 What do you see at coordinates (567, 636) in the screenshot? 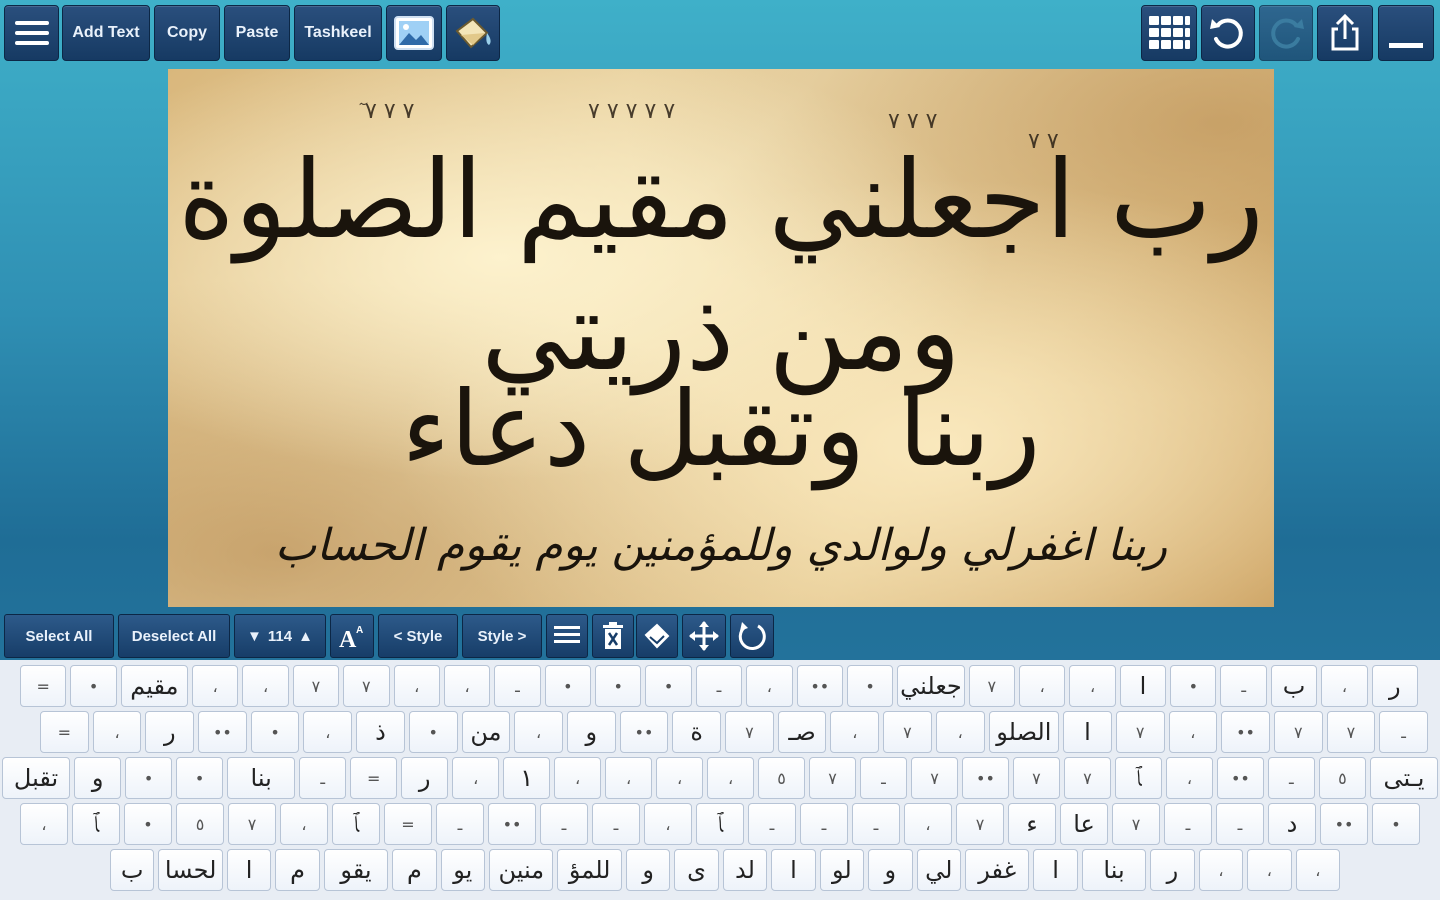
I see `align-button` at bounding box center [567, 636].